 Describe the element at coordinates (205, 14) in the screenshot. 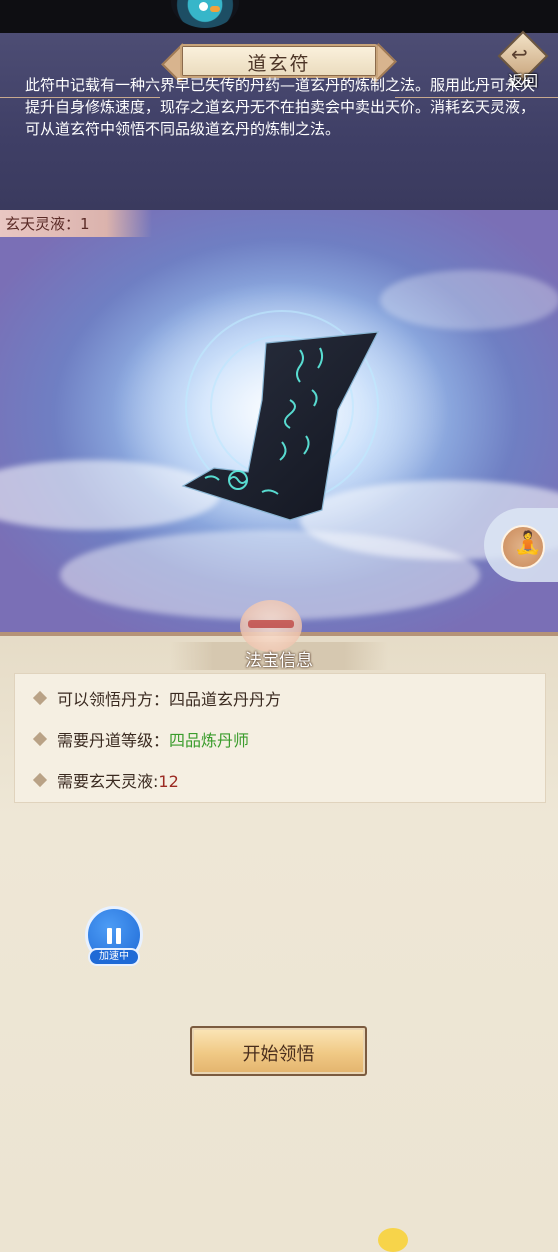

I see `bird-mascot-icon` at that location.